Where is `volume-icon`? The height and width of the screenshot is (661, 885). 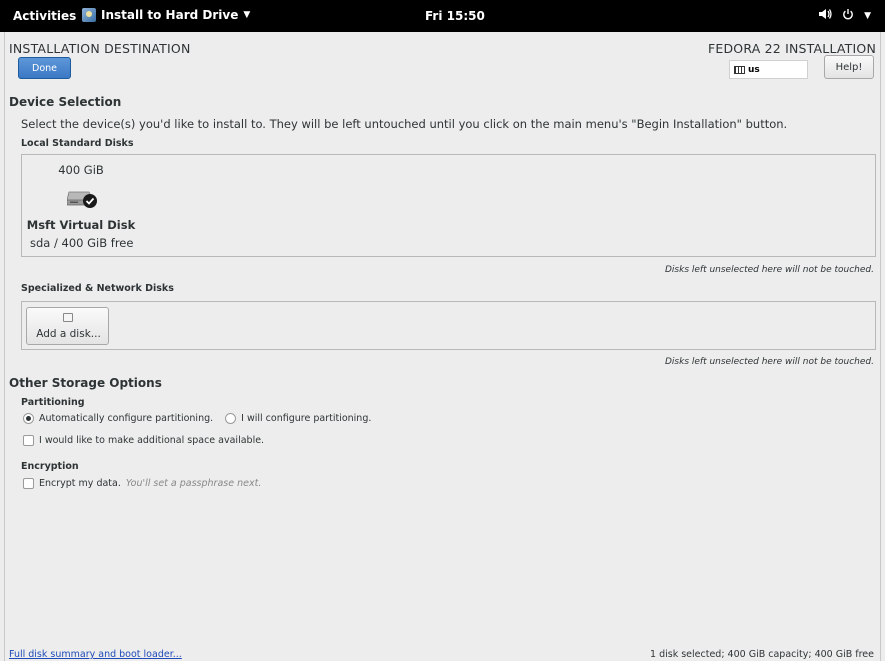 volume-icon is located at coordinates (825, 15).